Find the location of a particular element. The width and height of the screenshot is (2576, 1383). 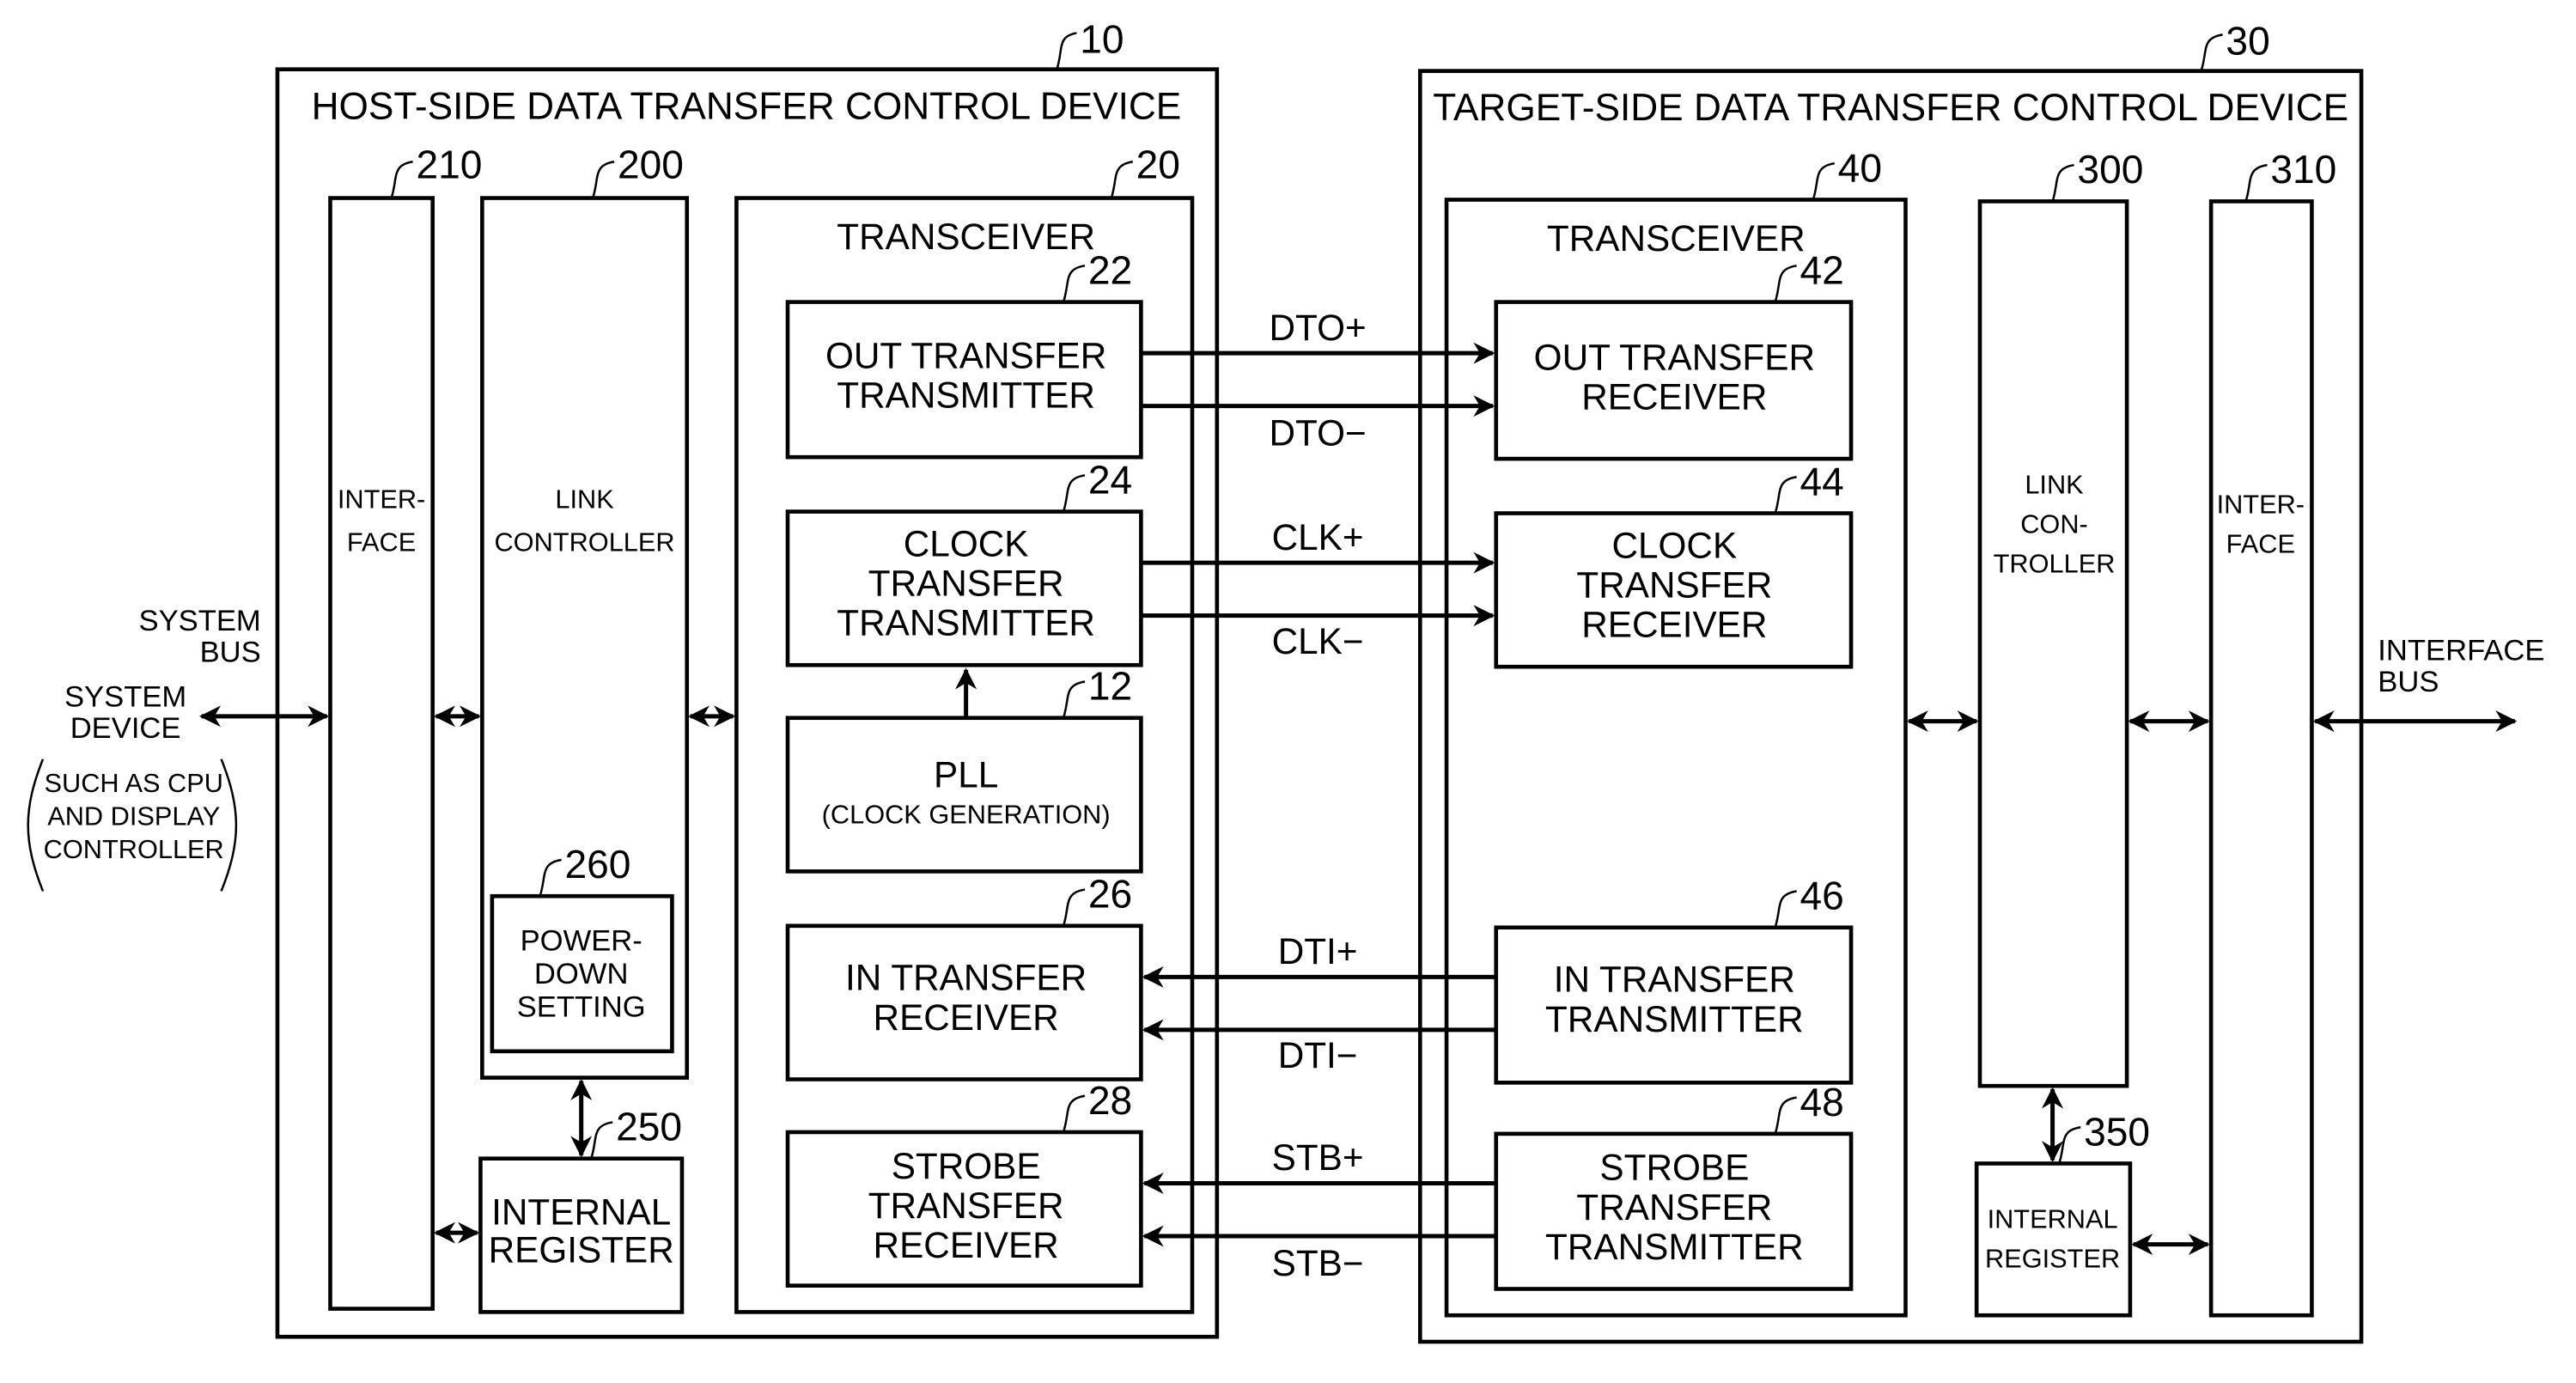

host-interface-label-1: INTER- is located at coordinates (381, 499).